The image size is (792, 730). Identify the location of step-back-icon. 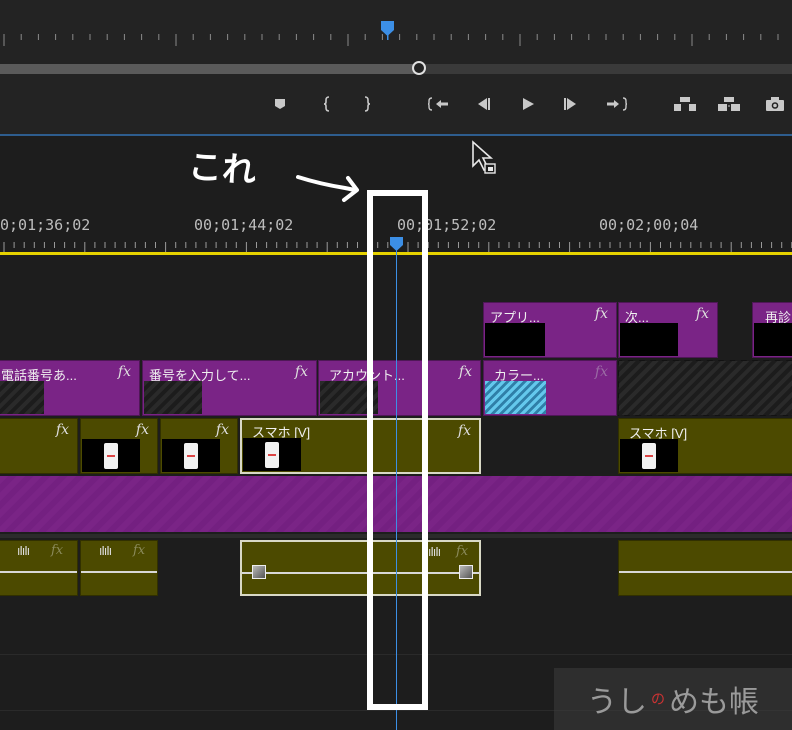
(484, 104).